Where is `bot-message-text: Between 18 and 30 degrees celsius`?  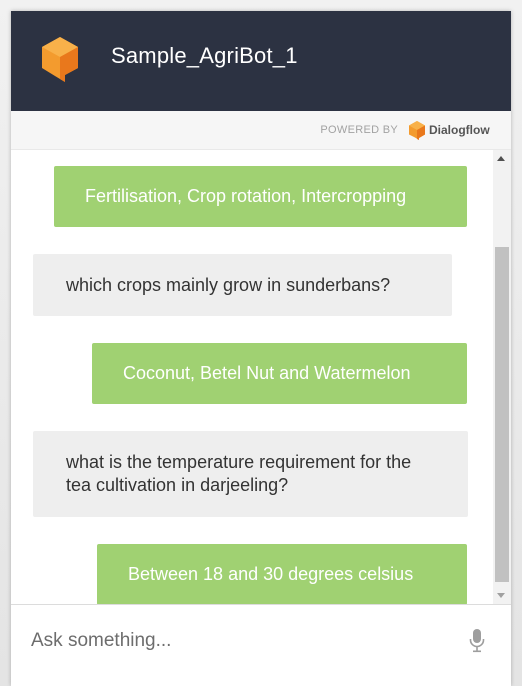 bot-message-text: Between 18 and 30 degrees celsius is located at coordinates (271, 574).